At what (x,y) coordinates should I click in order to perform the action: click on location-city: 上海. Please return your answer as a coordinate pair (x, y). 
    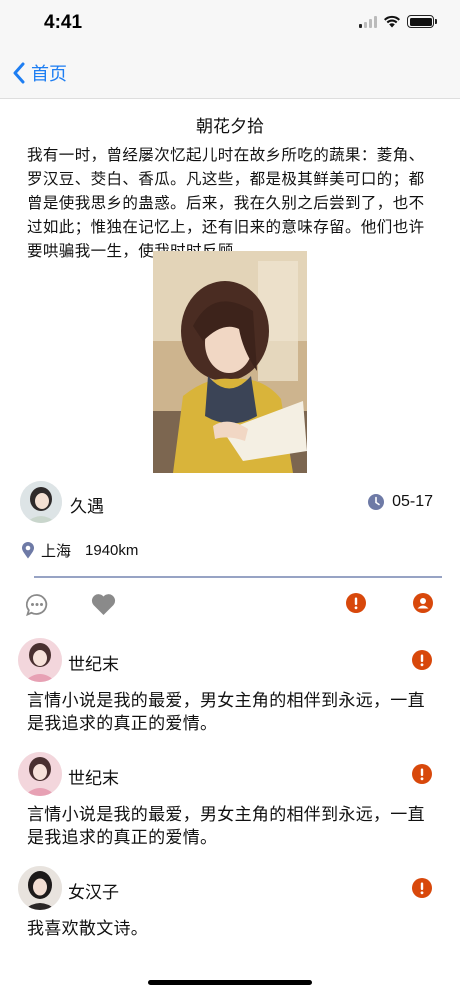
    Looking at the image, I should click on (56, 551).